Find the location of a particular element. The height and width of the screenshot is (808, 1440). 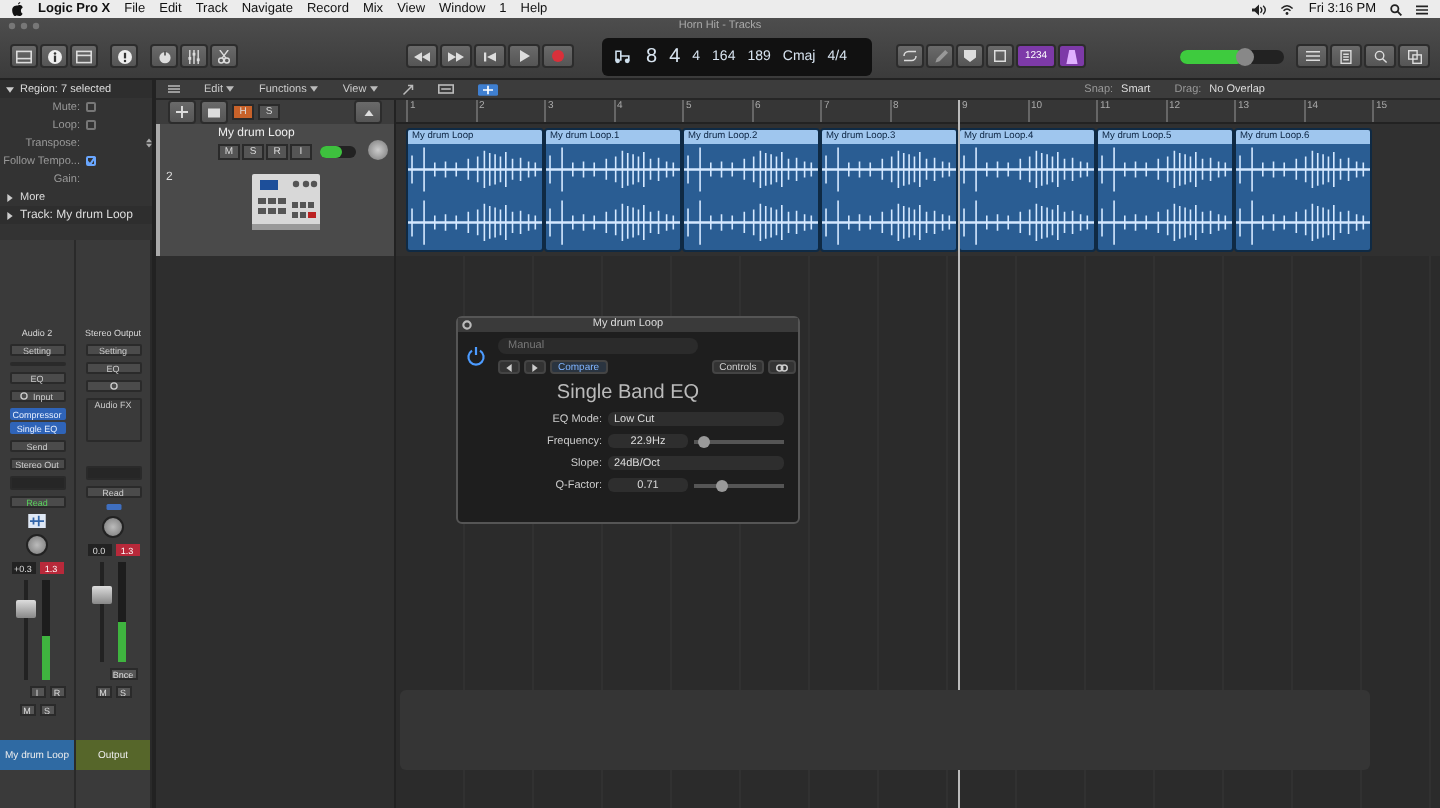

info-icon is located at coordinates (54, 56).